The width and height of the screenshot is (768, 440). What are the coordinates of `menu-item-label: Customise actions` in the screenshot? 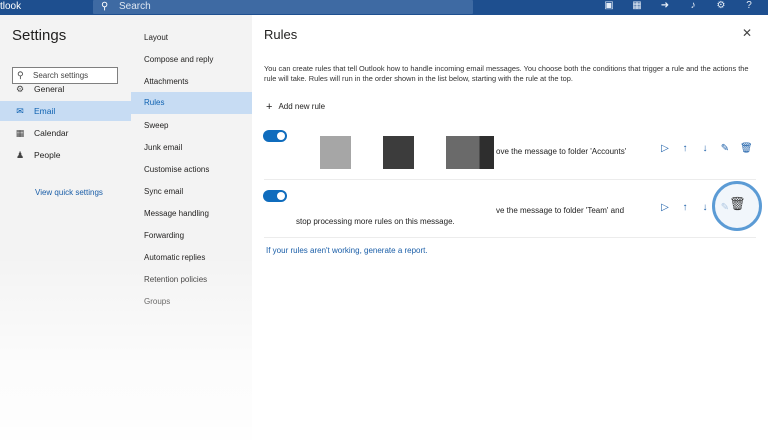 It's located at (177, 169).